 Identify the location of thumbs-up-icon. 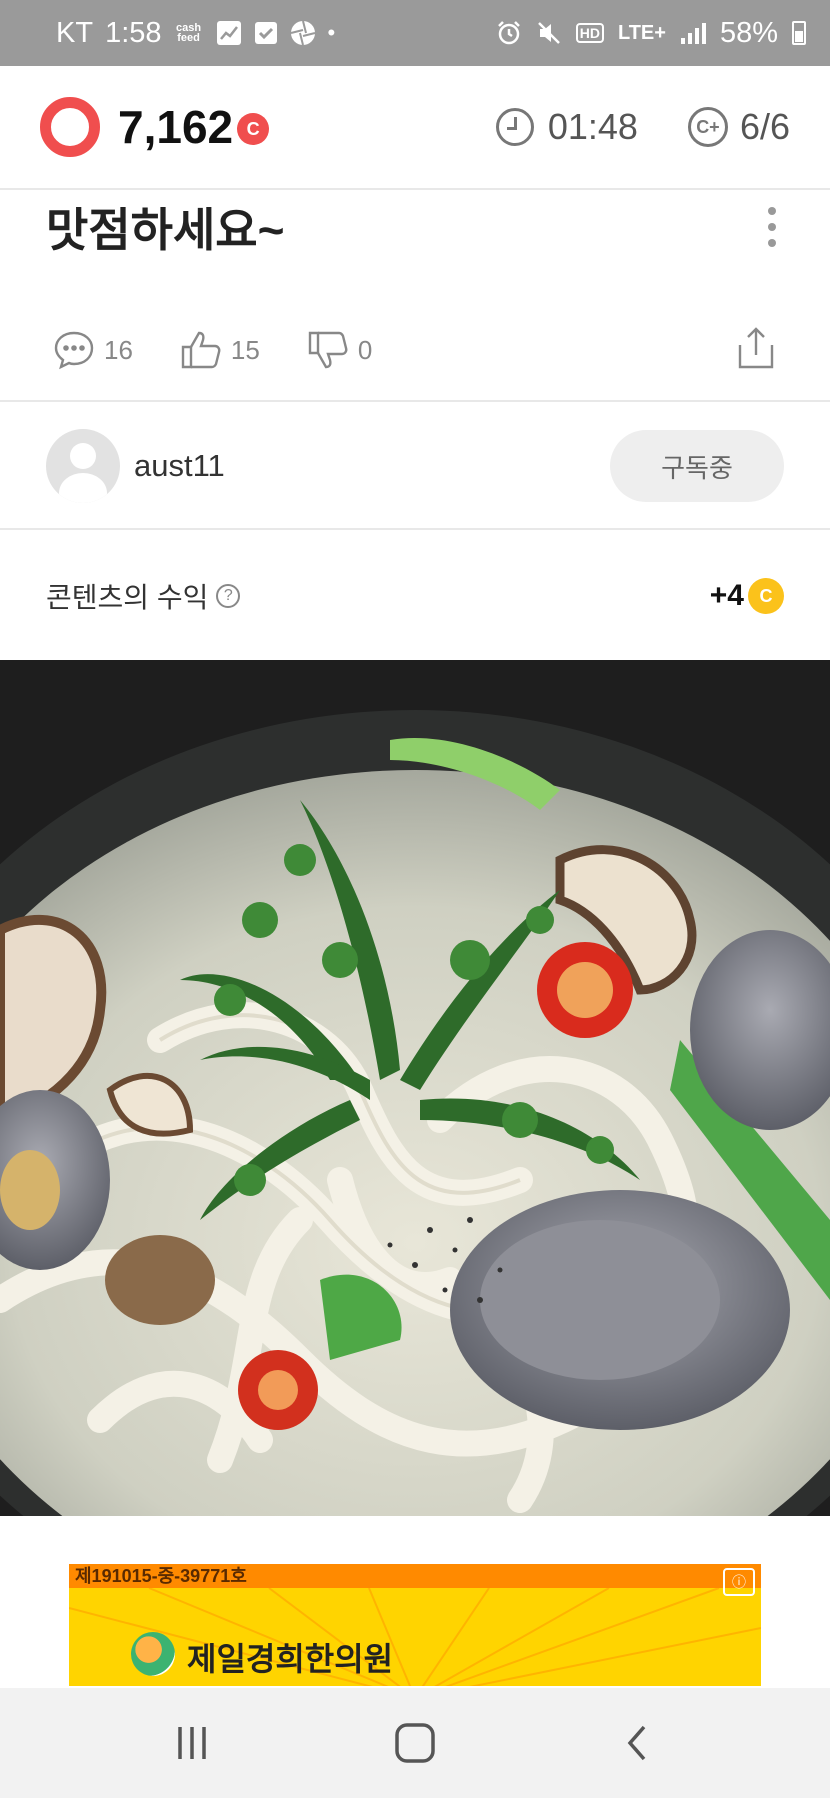
(201, 350).